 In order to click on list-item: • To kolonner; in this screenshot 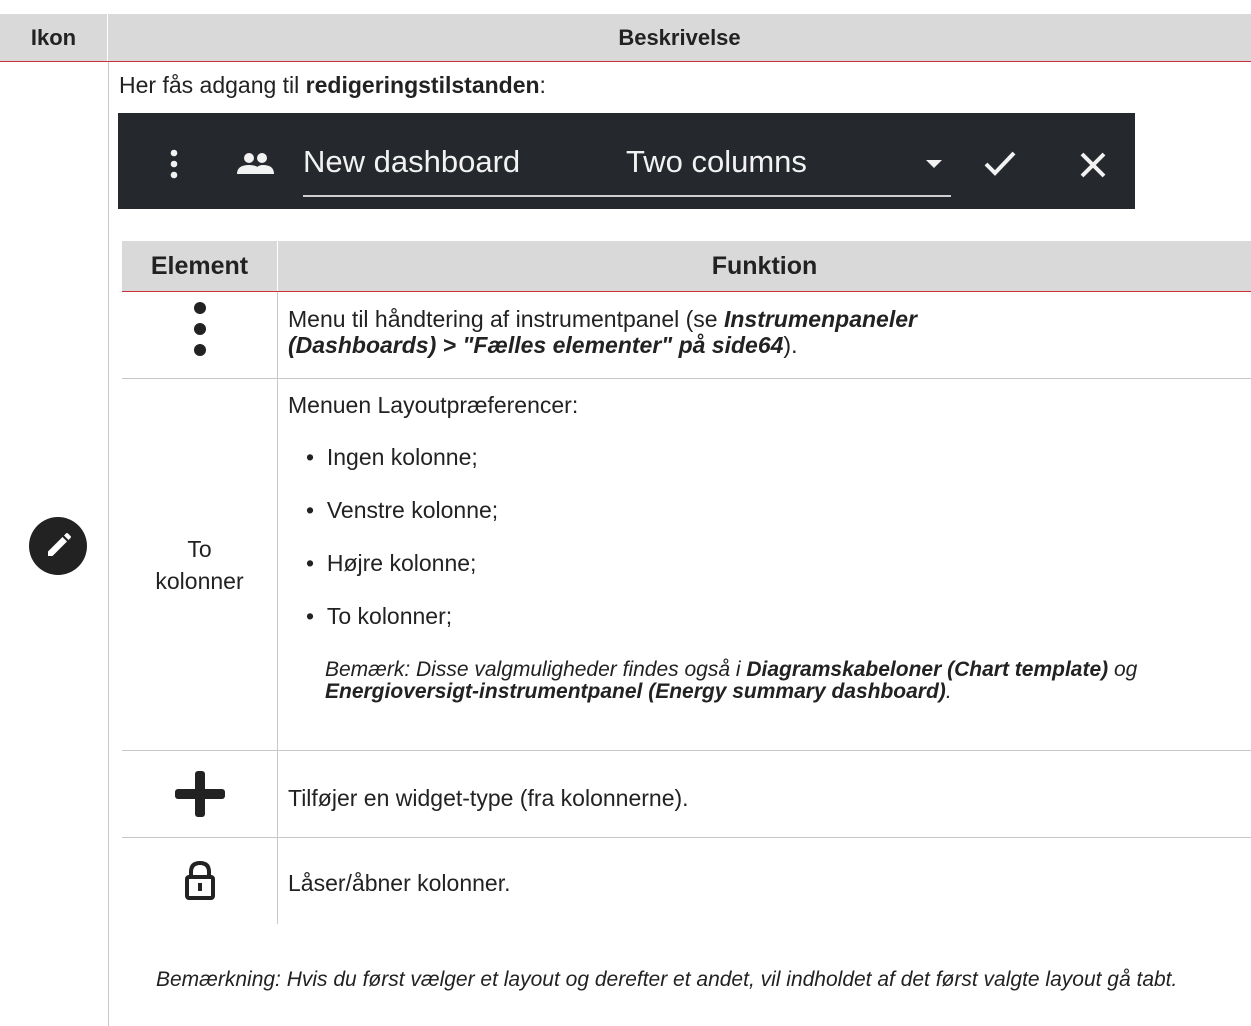, I will do `click(379, 616)`.